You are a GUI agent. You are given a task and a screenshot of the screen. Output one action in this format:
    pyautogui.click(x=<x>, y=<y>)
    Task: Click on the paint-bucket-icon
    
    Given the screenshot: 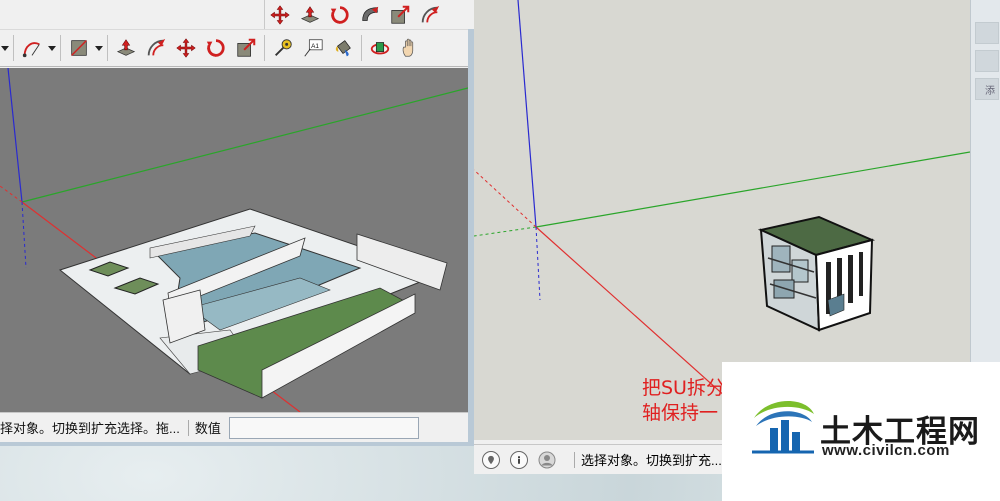 What is the action you would take?
    pyautogui.click(x=343, y=48)
    